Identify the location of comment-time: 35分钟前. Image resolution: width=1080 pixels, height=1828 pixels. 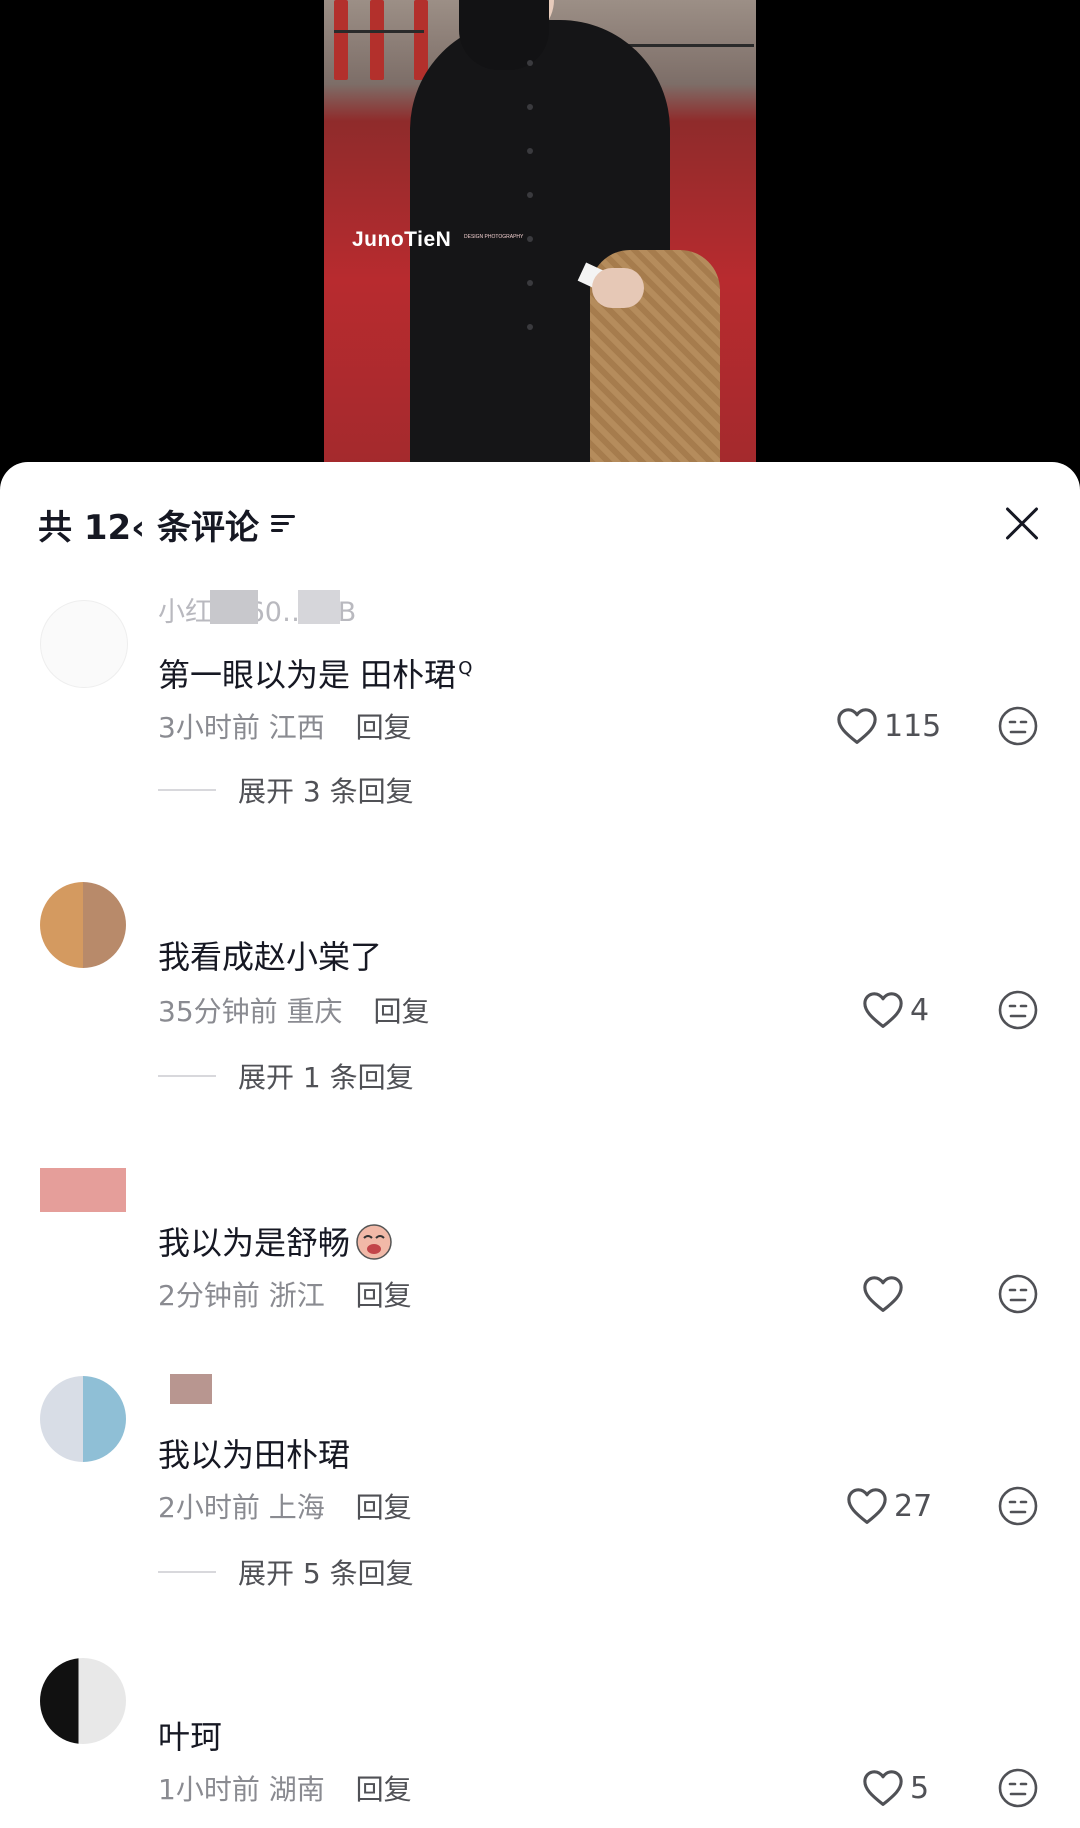
(218, 1011).